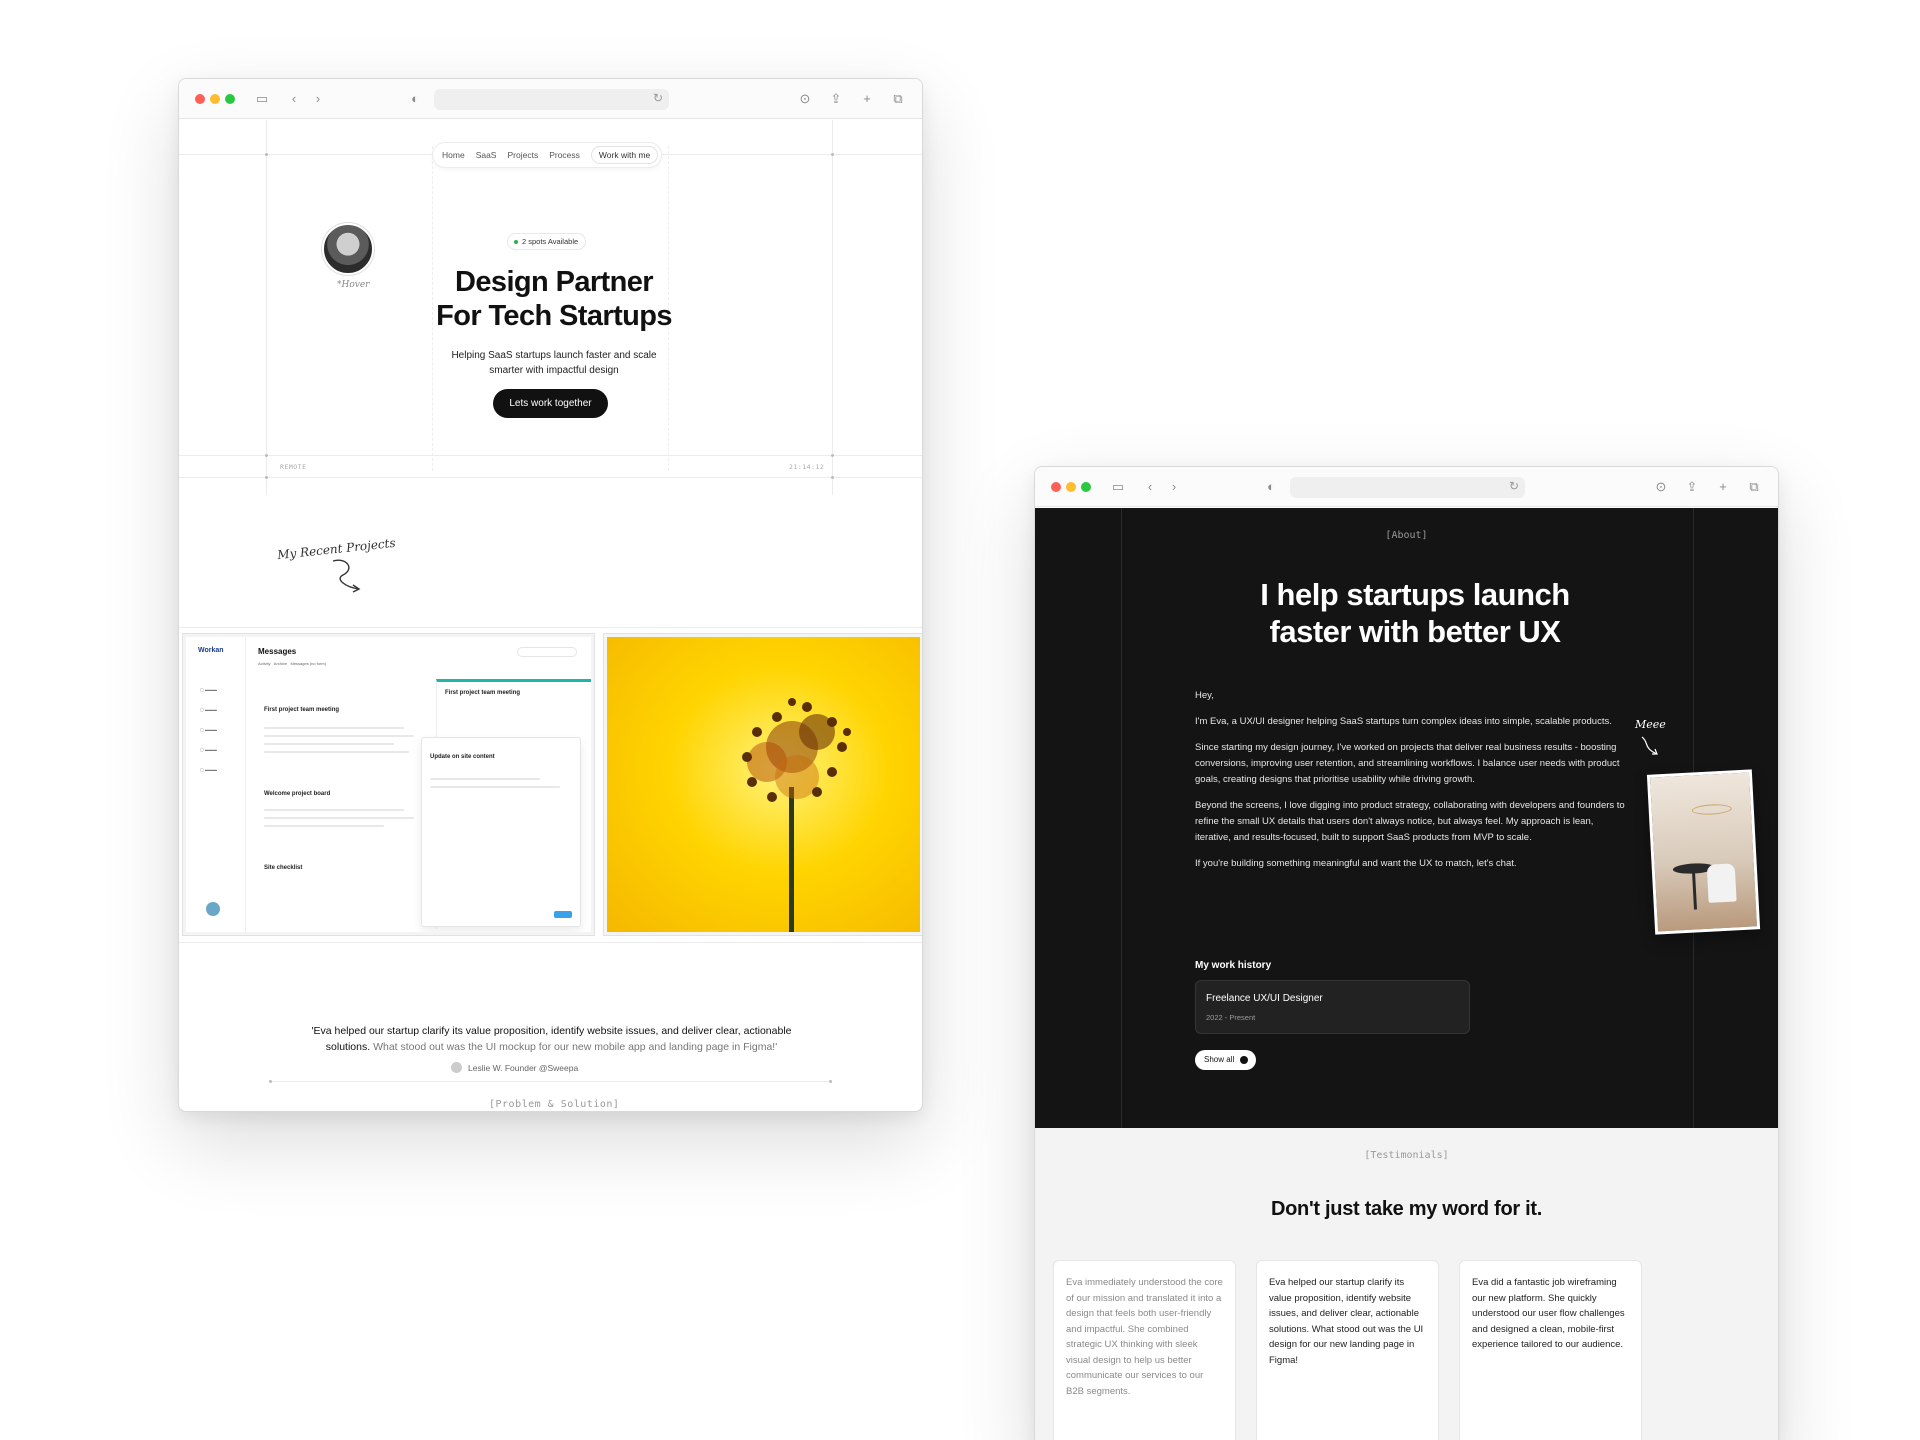 This screenshot has height=1440, width=1920. What do you see at coordinates (453, 155) in the screenshot?
I see `nav-link-home: Home` at bounding box center [453, 155].